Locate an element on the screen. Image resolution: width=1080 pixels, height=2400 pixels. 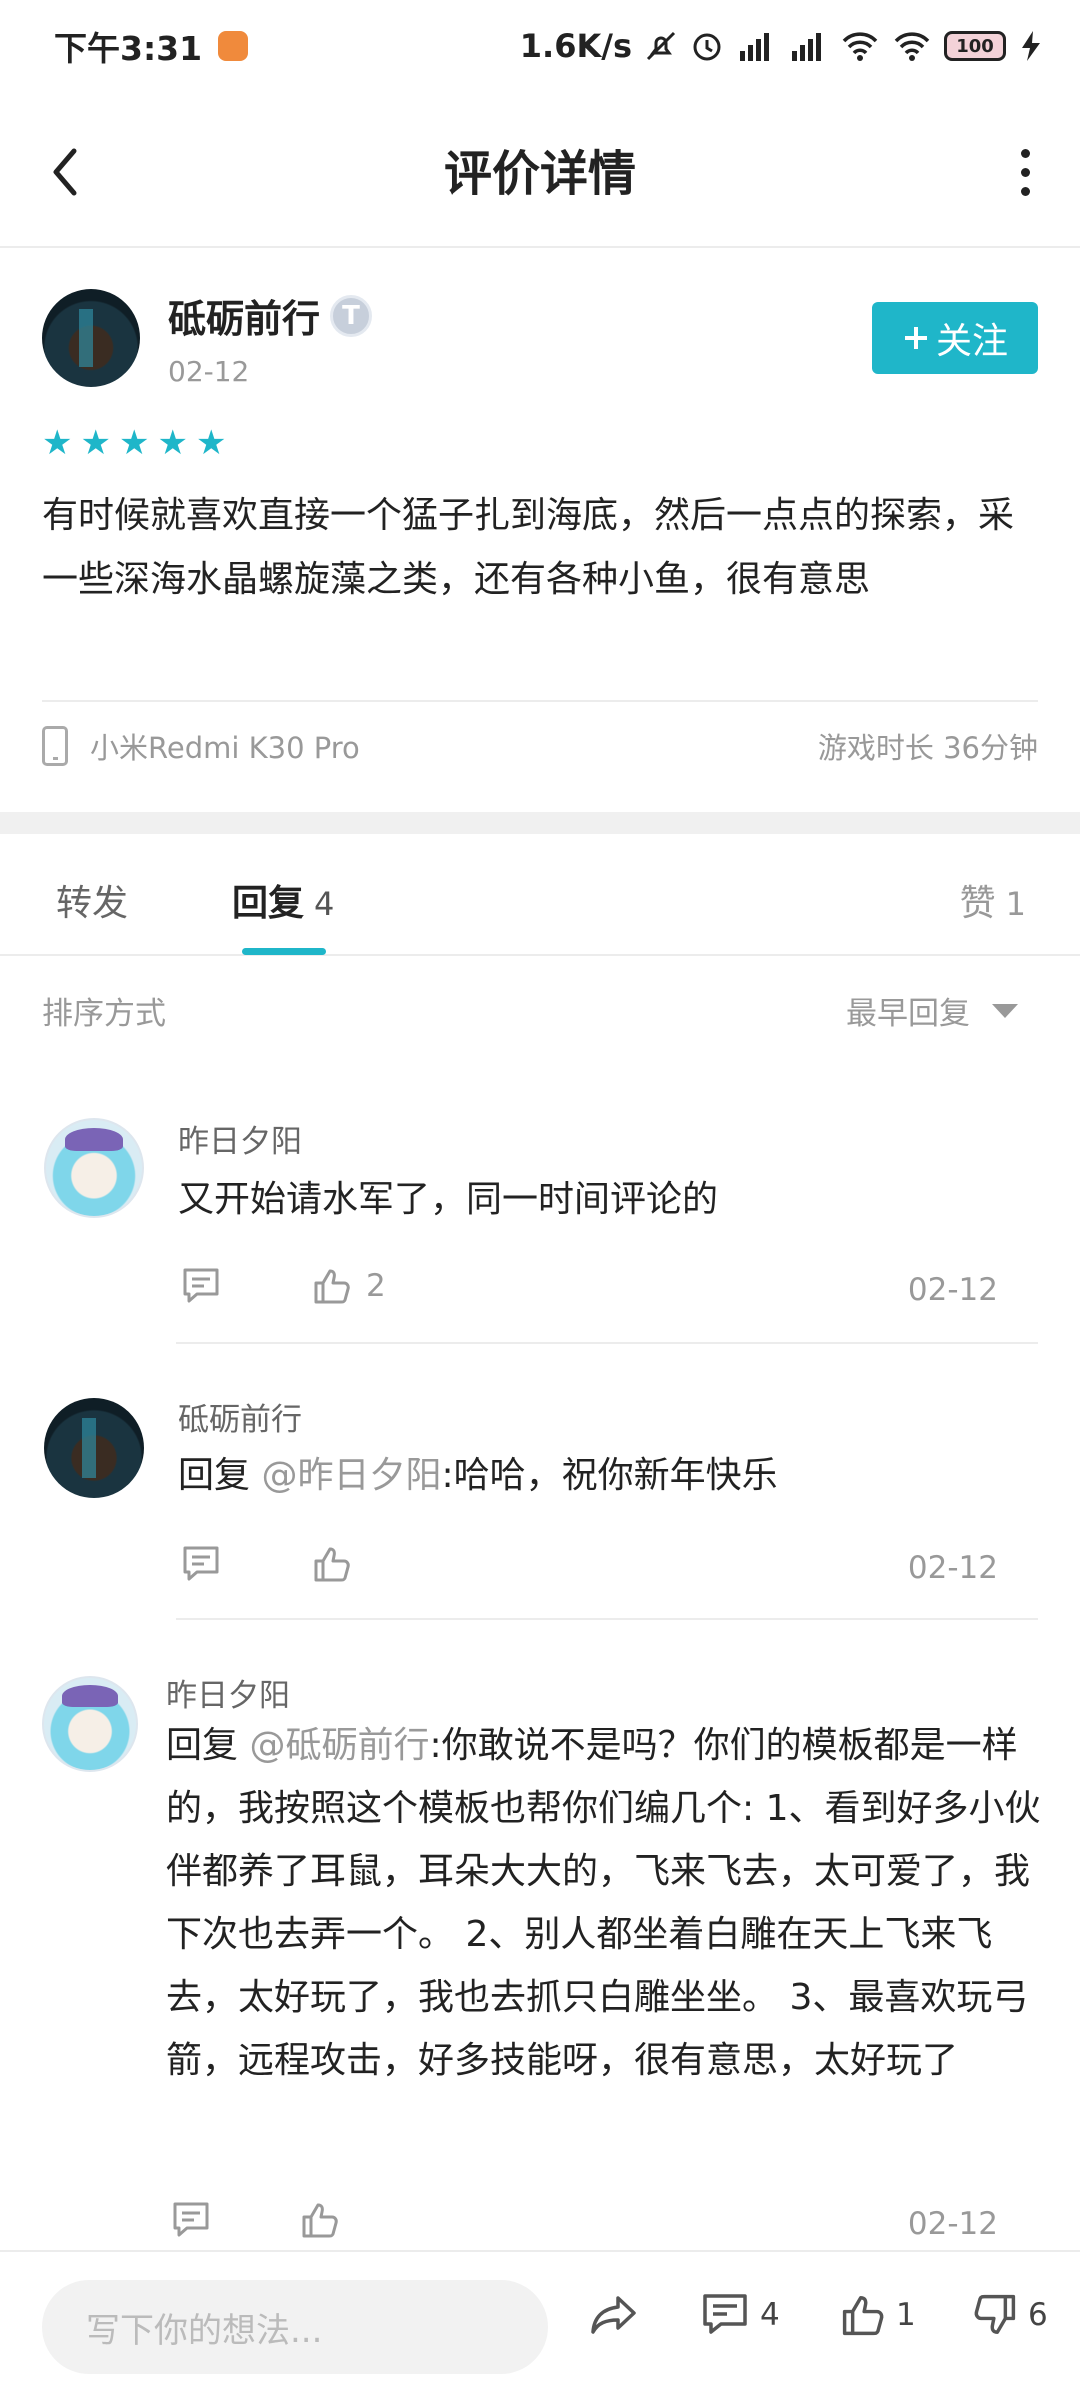
follow-button: 关注 is located at coordinates (955, 338).